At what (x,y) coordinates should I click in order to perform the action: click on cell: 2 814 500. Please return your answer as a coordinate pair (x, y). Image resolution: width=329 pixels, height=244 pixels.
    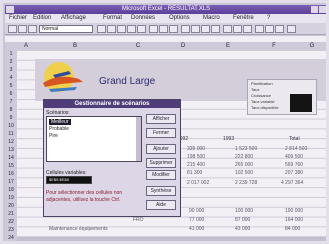
    Looking at the image, I should click on (296, 149).